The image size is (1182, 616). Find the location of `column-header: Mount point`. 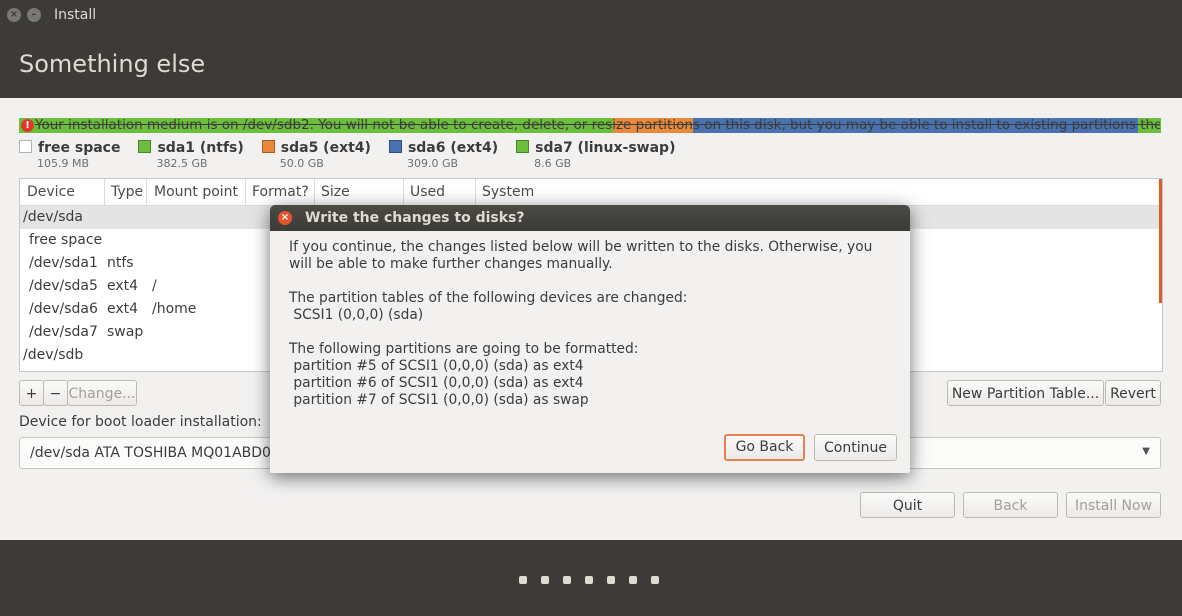

column-header: Mount point is located at coordinates (196, 192).